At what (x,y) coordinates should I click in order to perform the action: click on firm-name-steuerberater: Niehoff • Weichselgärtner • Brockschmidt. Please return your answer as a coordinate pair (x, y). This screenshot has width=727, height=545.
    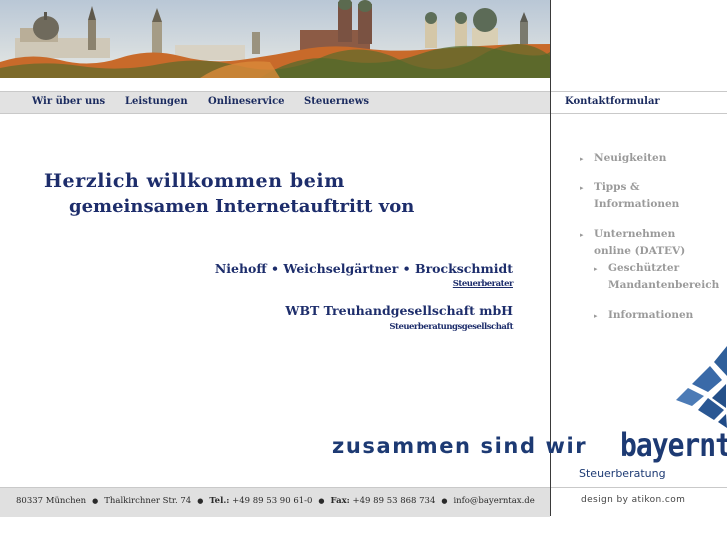
    Looking at the image, I should click on (363, 268).